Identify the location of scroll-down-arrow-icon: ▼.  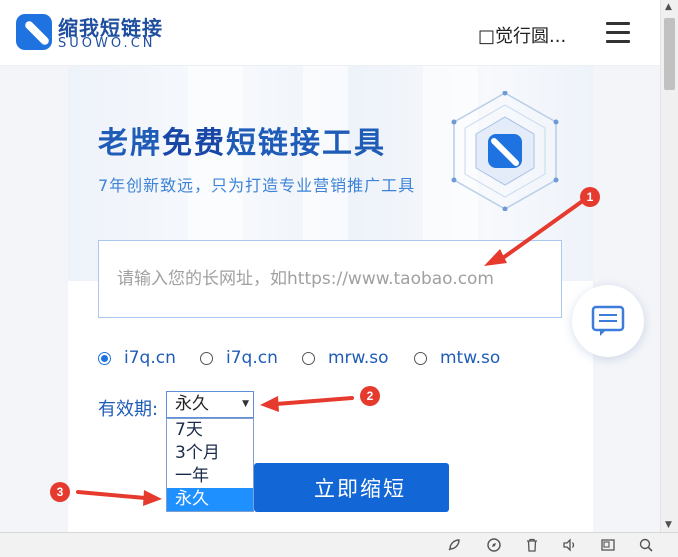
(668, 525).